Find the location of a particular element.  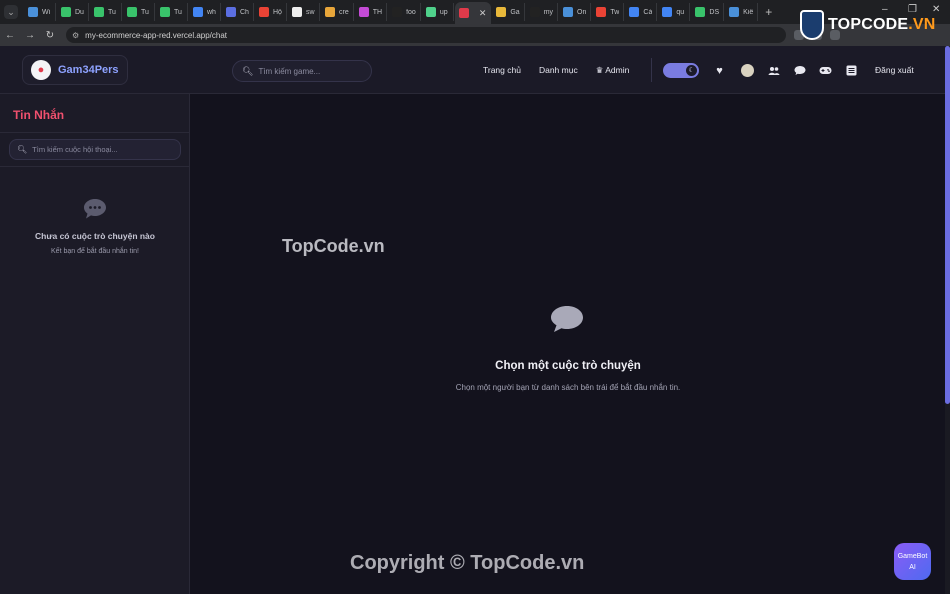

site-logo: ● Gam34Pers is located at coordinates (75, 69).